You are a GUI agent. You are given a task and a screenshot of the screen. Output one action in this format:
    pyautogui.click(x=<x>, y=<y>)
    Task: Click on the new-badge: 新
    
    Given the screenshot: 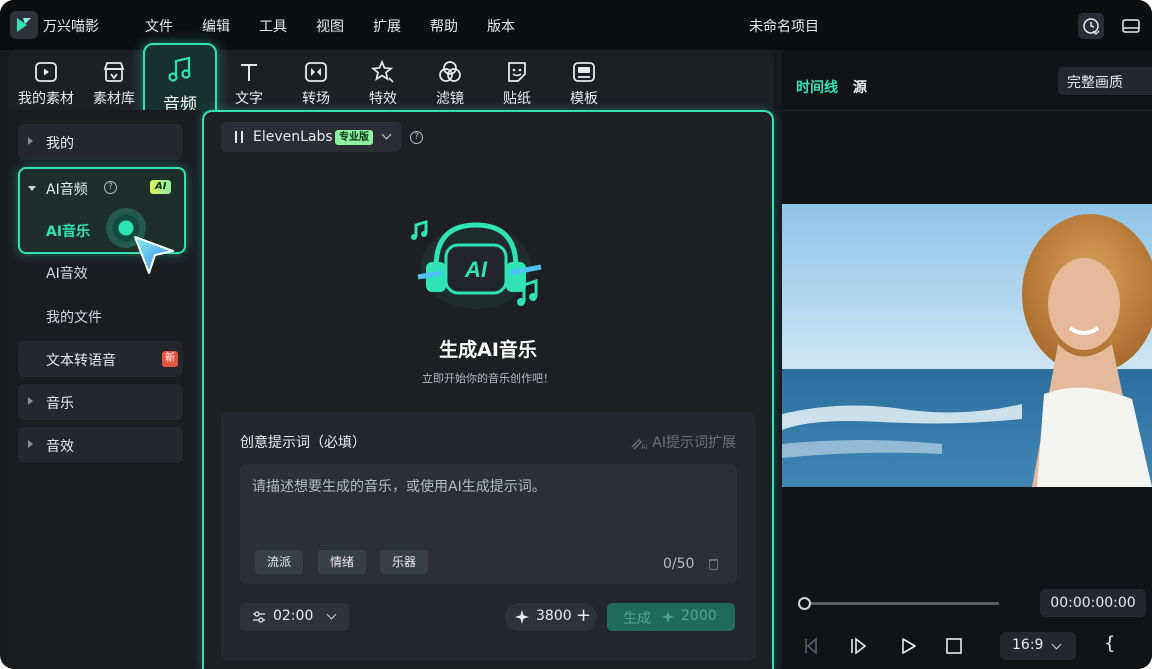 What is the action you would take?
    pyautogui.click(x=170, y=359)
    